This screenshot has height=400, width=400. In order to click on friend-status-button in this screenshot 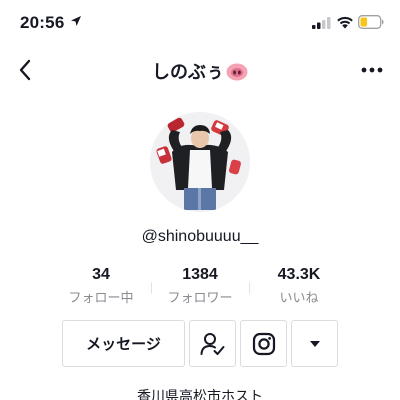, I will do `click(212, 343)`.